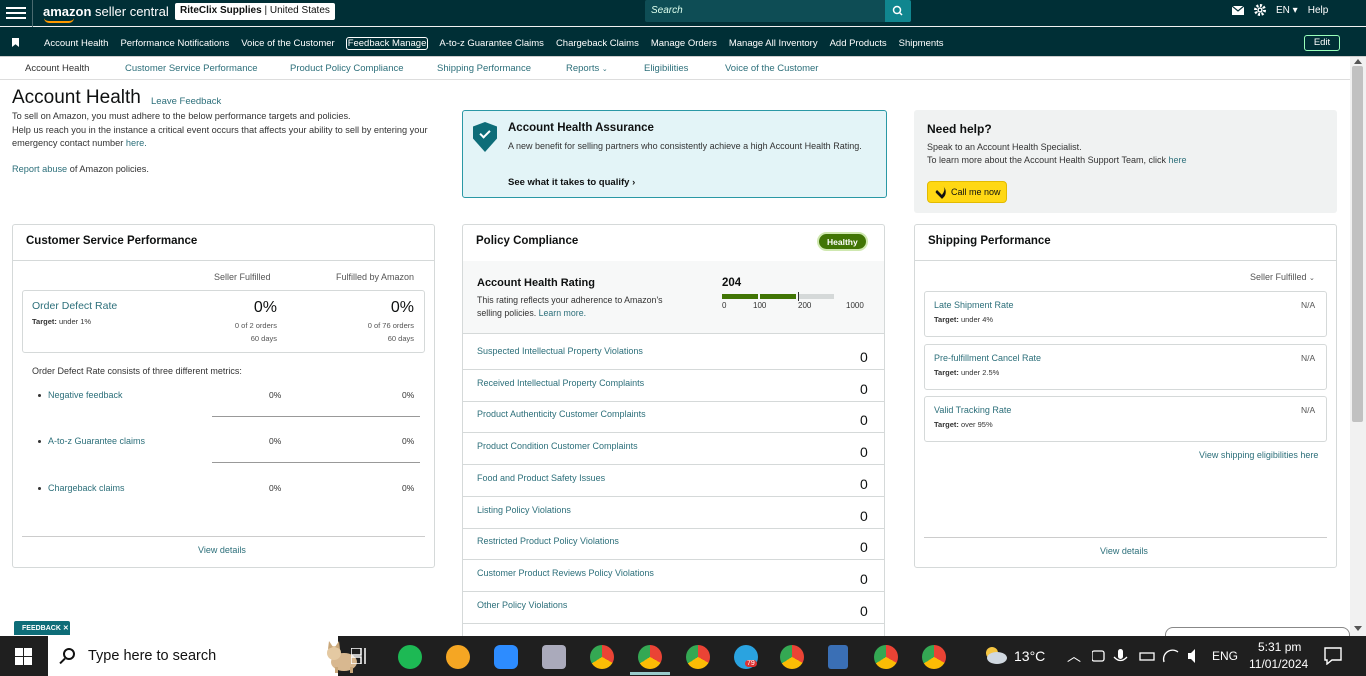 The image size is (1366, 676). What do you see at coordinates (771, 68) in the screenshot?
I see `tab-voice-of-customer: Voice of the Customer` at bounding box center [771, 68].